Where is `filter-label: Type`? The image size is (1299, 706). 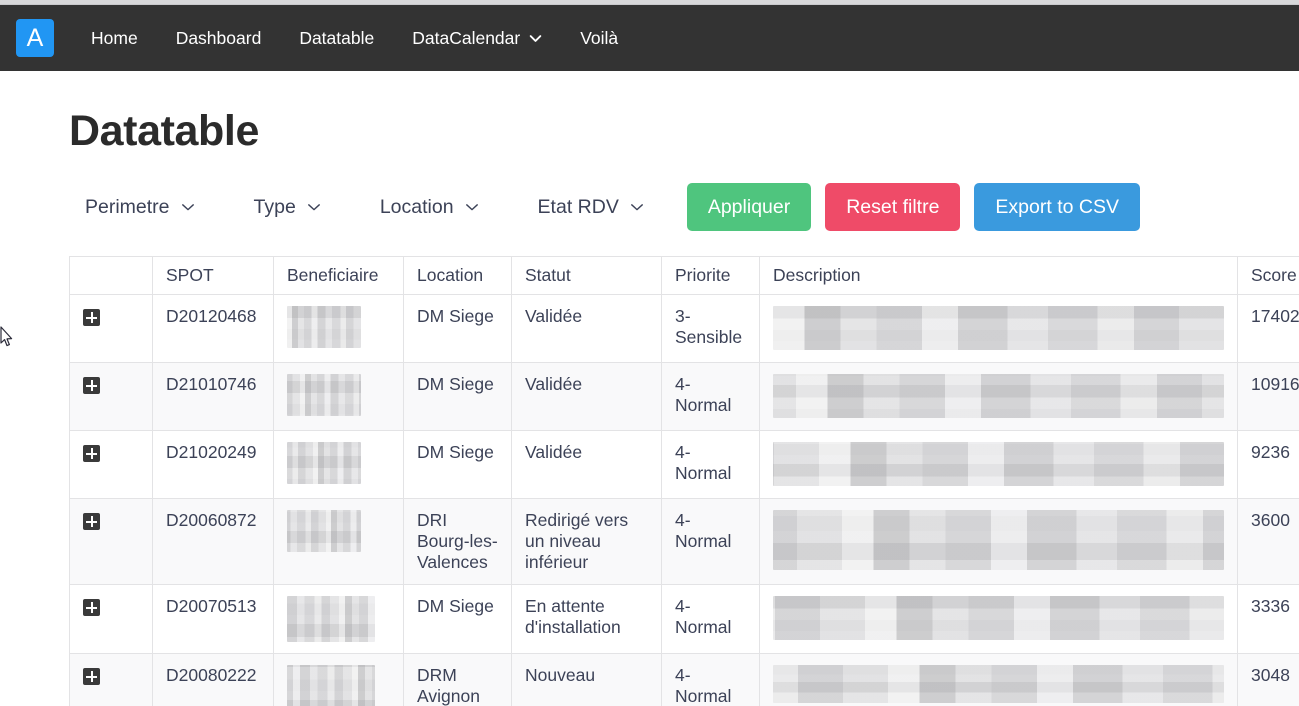
filter-label: Type is located at coordinates (274, 206).